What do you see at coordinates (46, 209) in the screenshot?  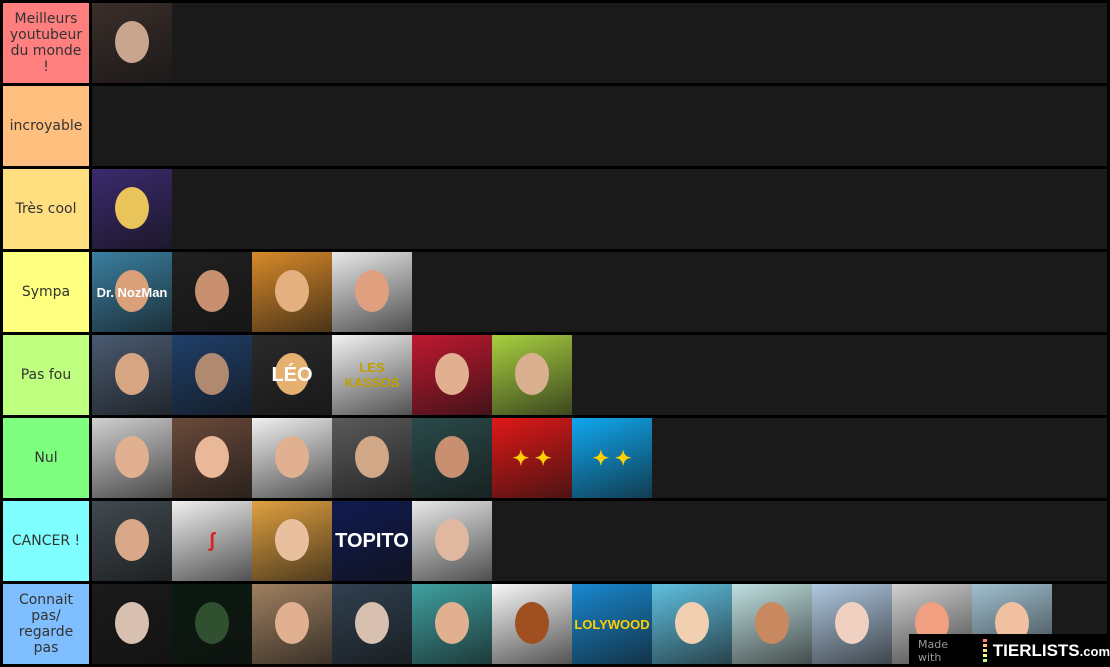 I see `tier-label: Très cool` at bounding box center [46, 209].